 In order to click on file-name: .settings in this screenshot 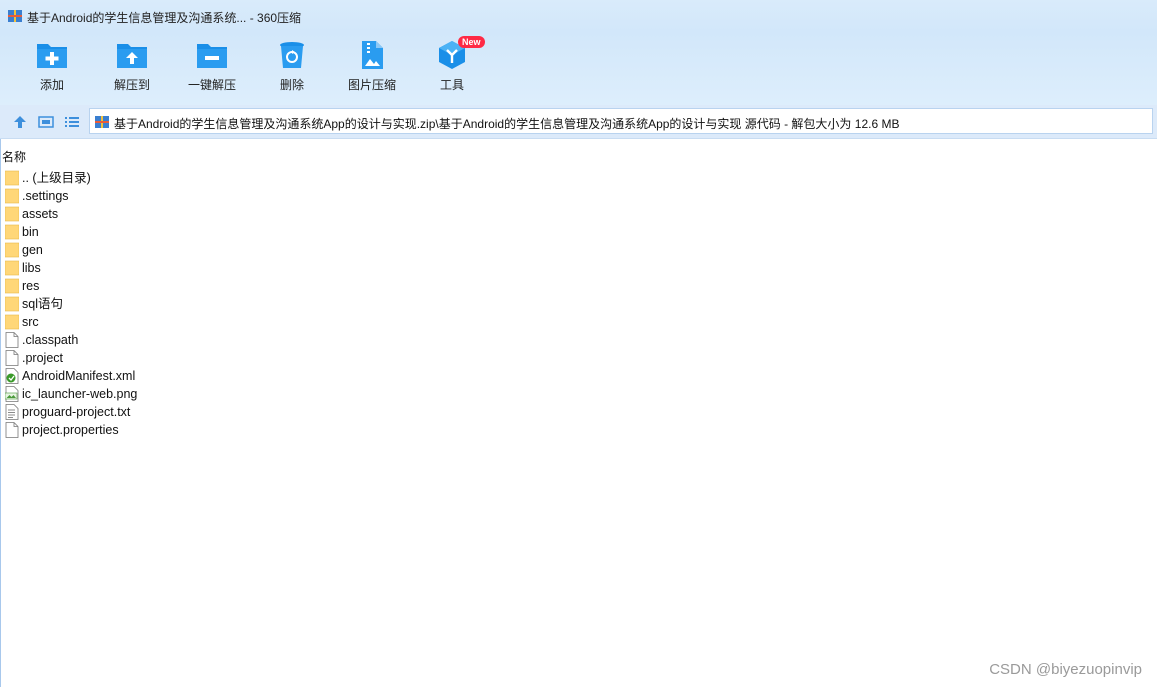, I will do `click(45, 196)`.